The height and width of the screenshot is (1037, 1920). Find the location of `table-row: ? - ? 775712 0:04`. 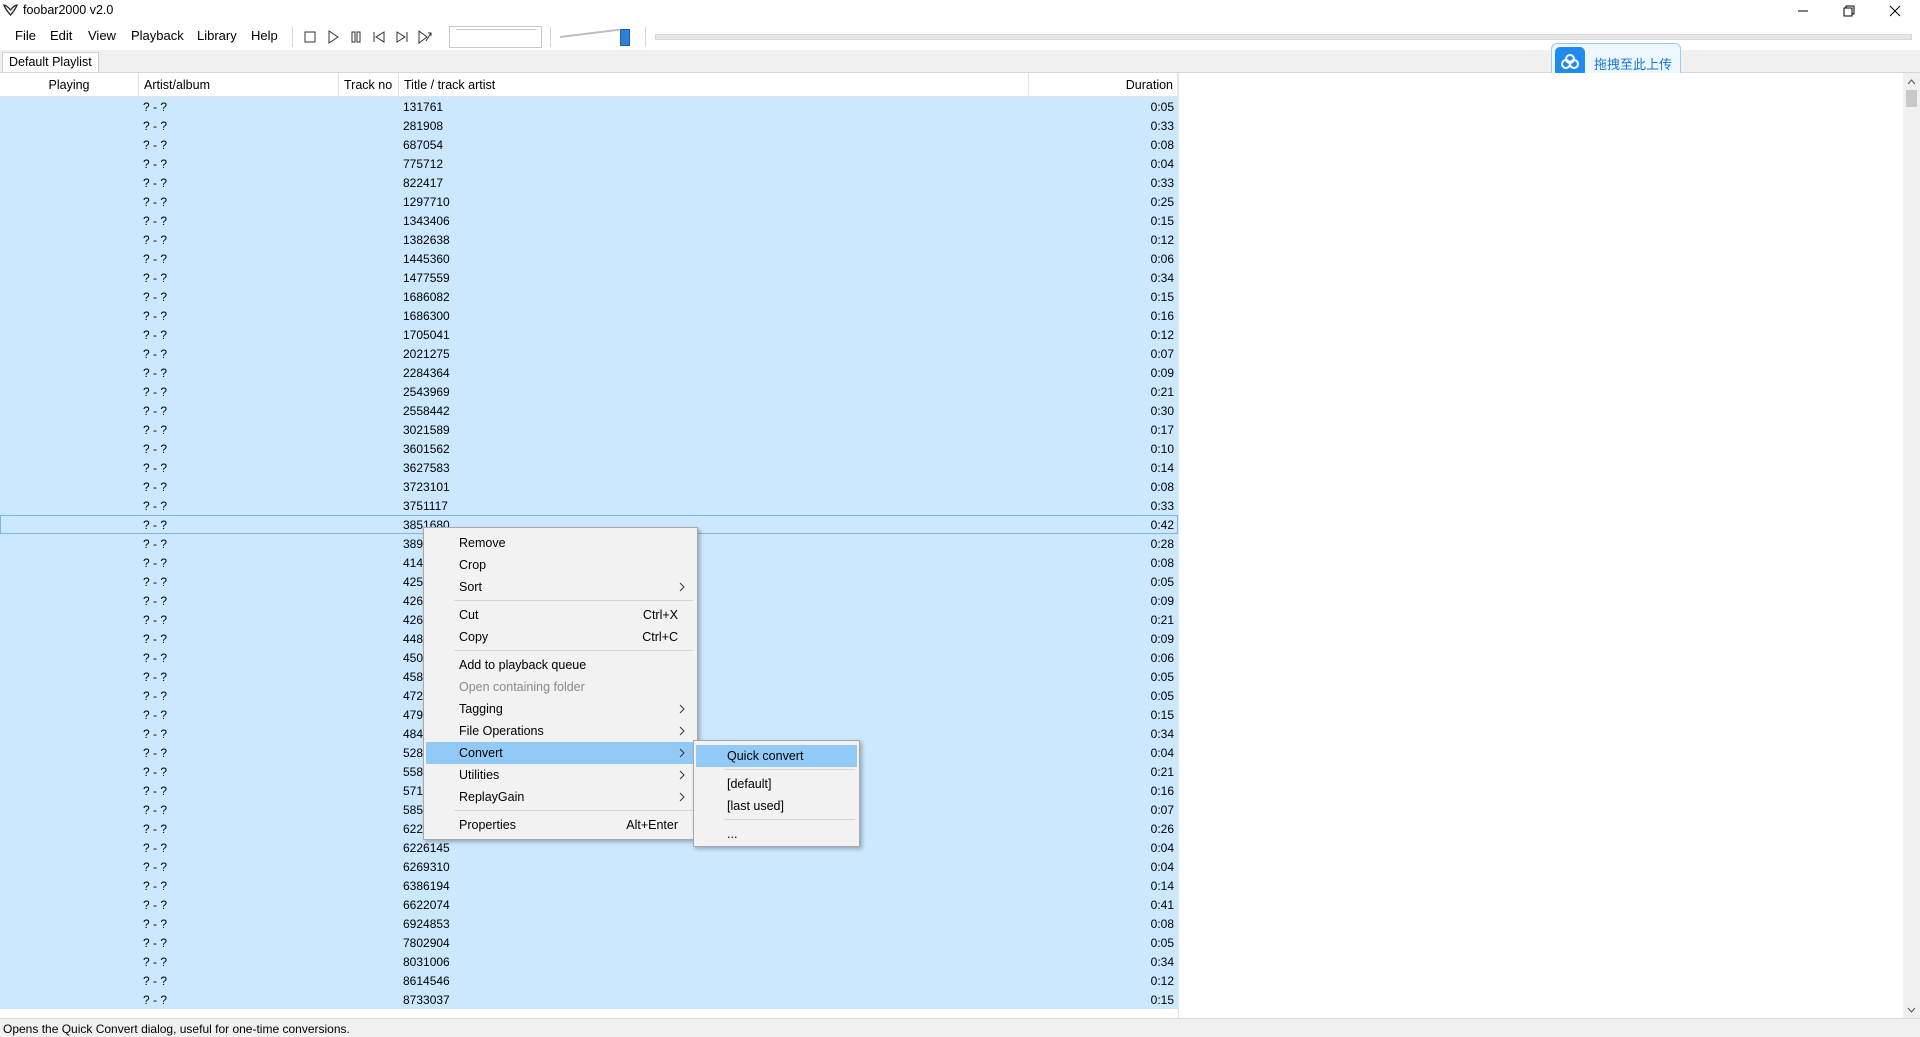

table-row: ? - ? 775712 0:04 is located at coordinates (589, 163).